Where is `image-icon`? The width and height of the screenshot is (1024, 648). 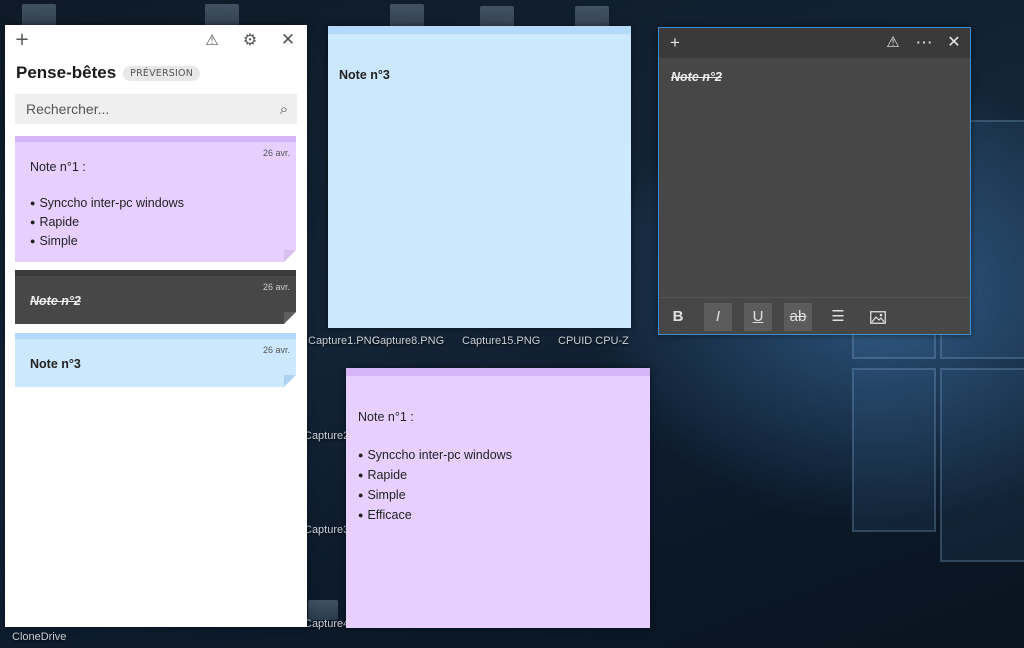 image-icon is located at coordinates (878, 317).